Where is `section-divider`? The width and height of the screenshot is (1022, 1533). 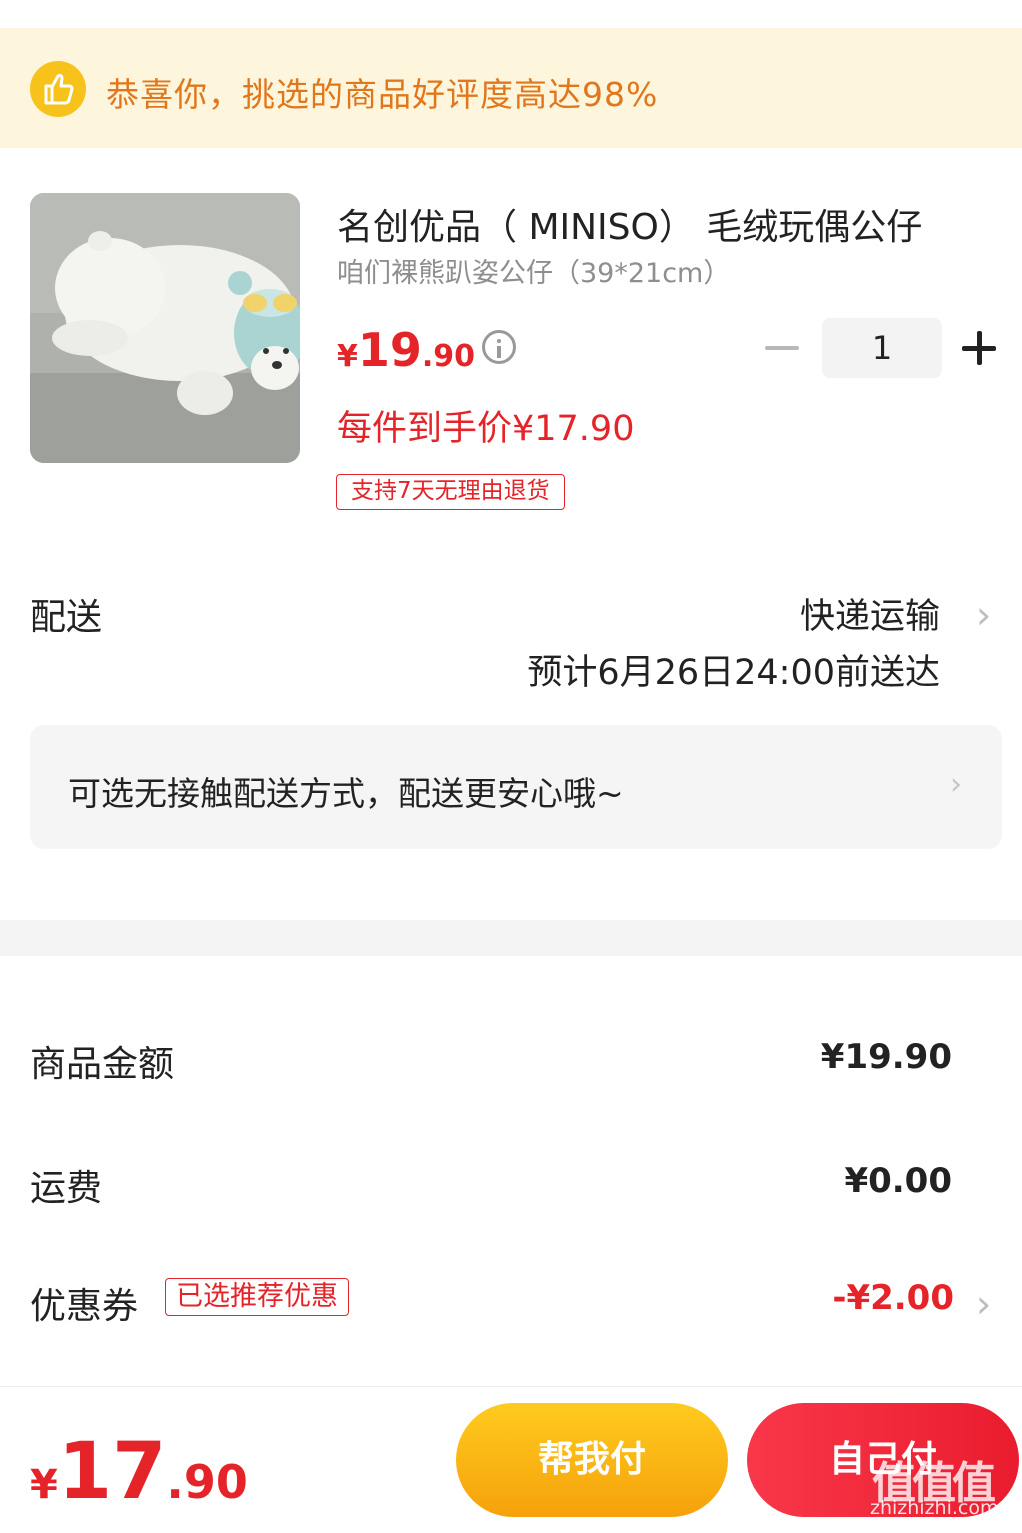 section-divider is located at coordinates (511, 938).